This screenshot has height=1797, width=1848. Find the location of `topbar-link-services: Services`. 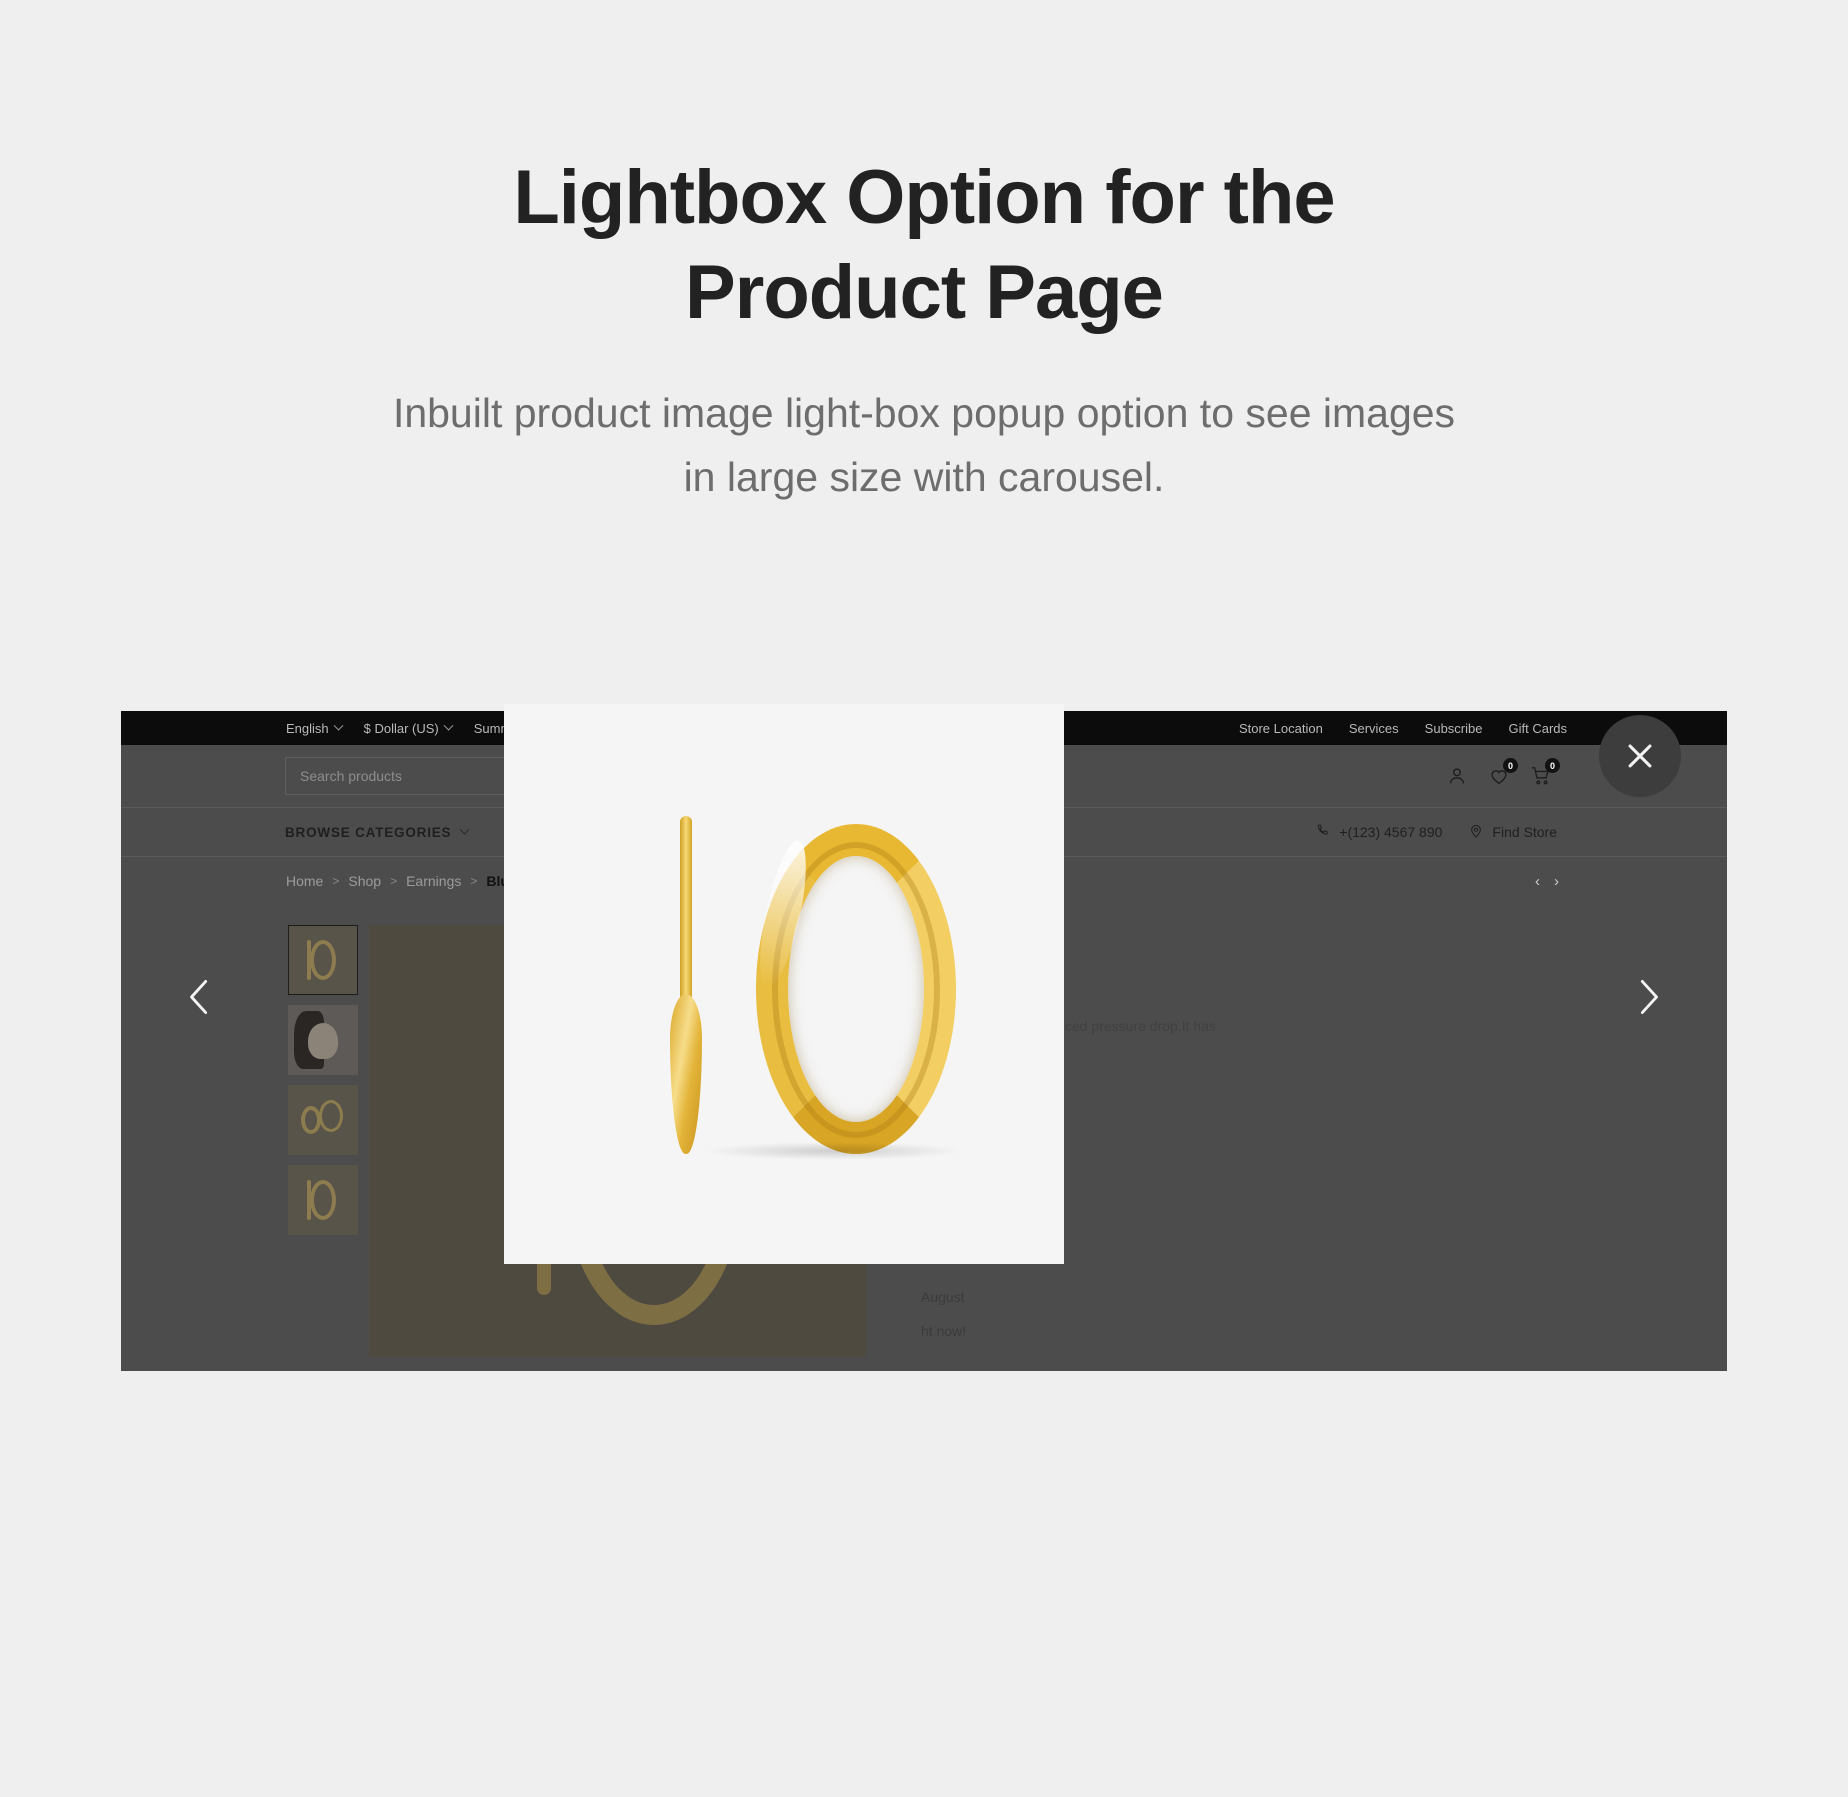

topbar-link-services: Services is located at coordinates (1374, 728).